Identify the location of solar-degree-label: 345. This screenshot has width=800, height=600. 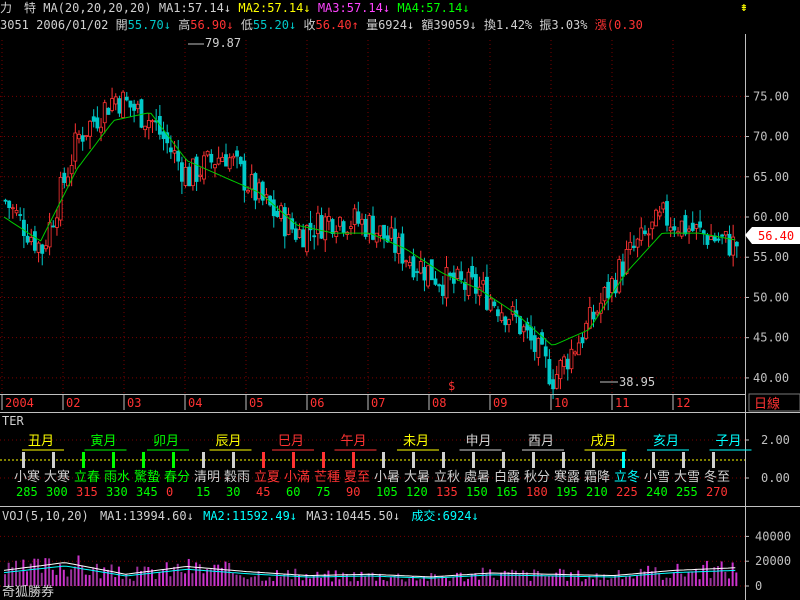
(147, 492).